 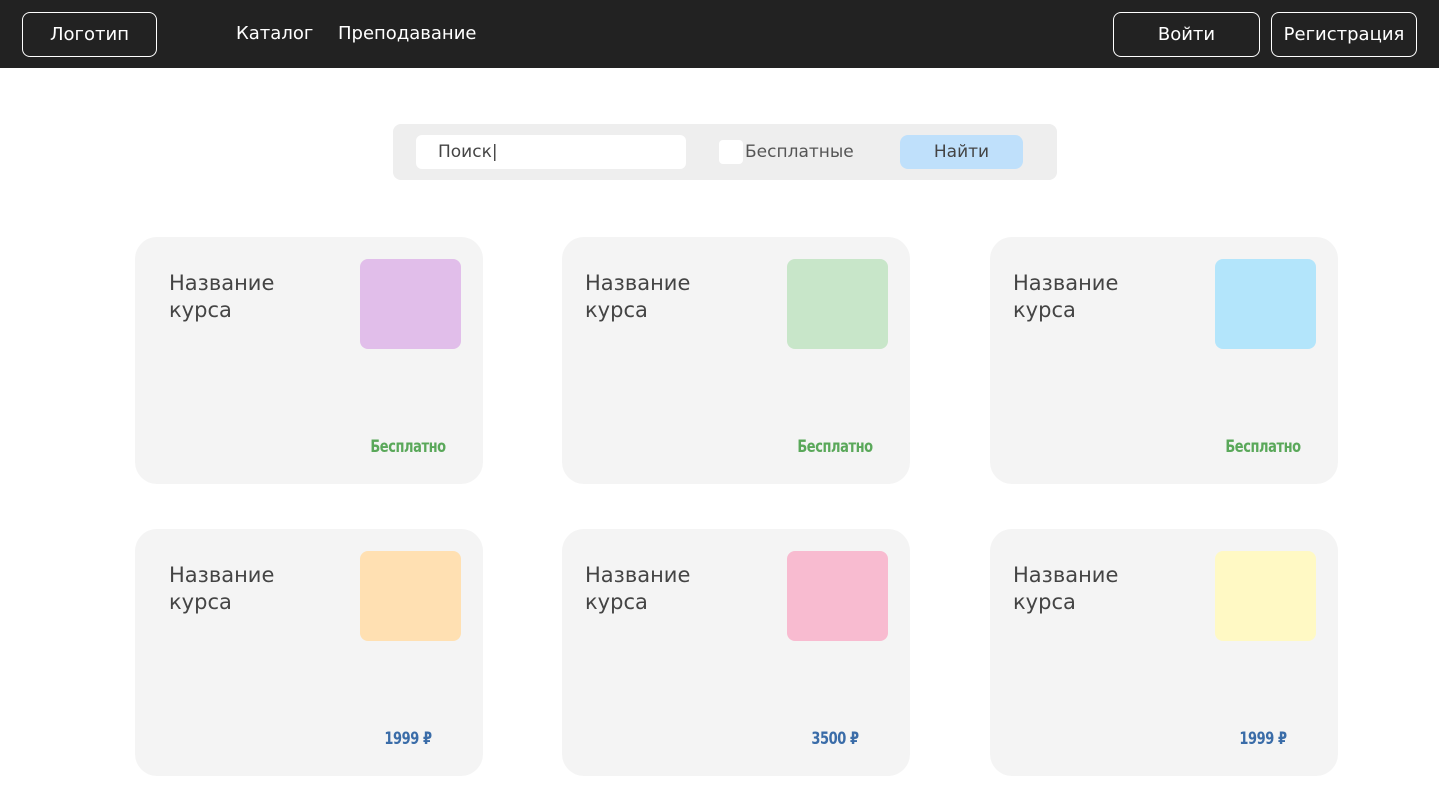 I want to click on logo-button: Логотип, so click(x=89, y=34).